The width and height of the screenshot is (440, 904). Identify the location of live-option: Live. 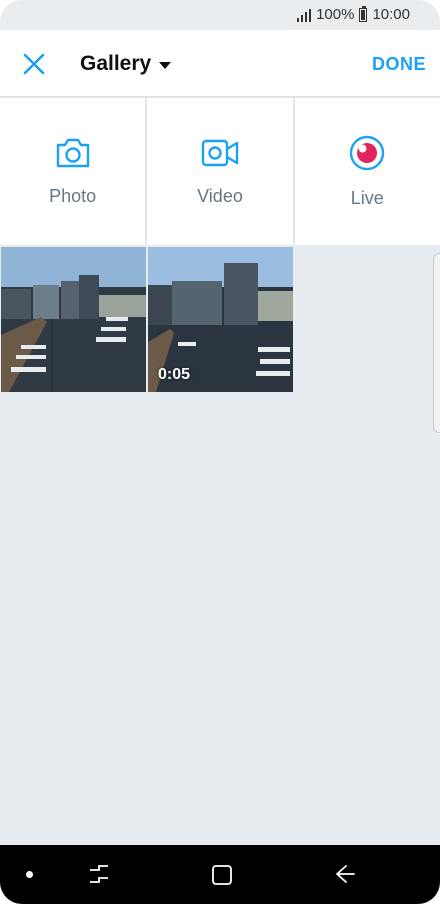
(367, 171).